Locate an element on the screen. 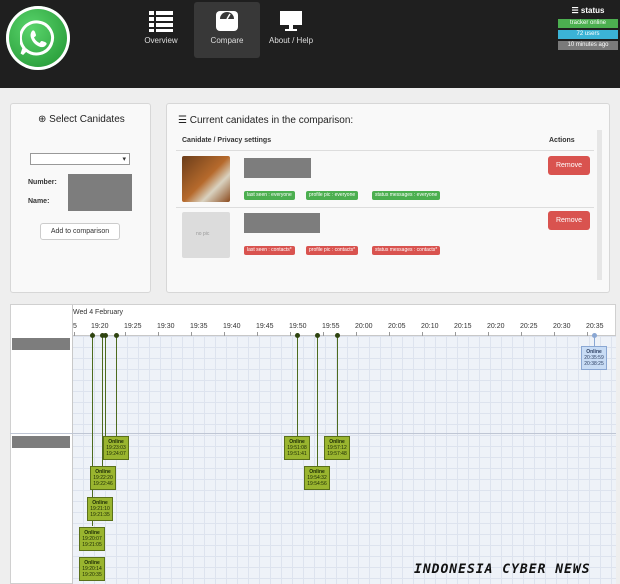 This screenshot has width=620, height=584. search-icon: ⊕ is located at coordinates (42, 119).